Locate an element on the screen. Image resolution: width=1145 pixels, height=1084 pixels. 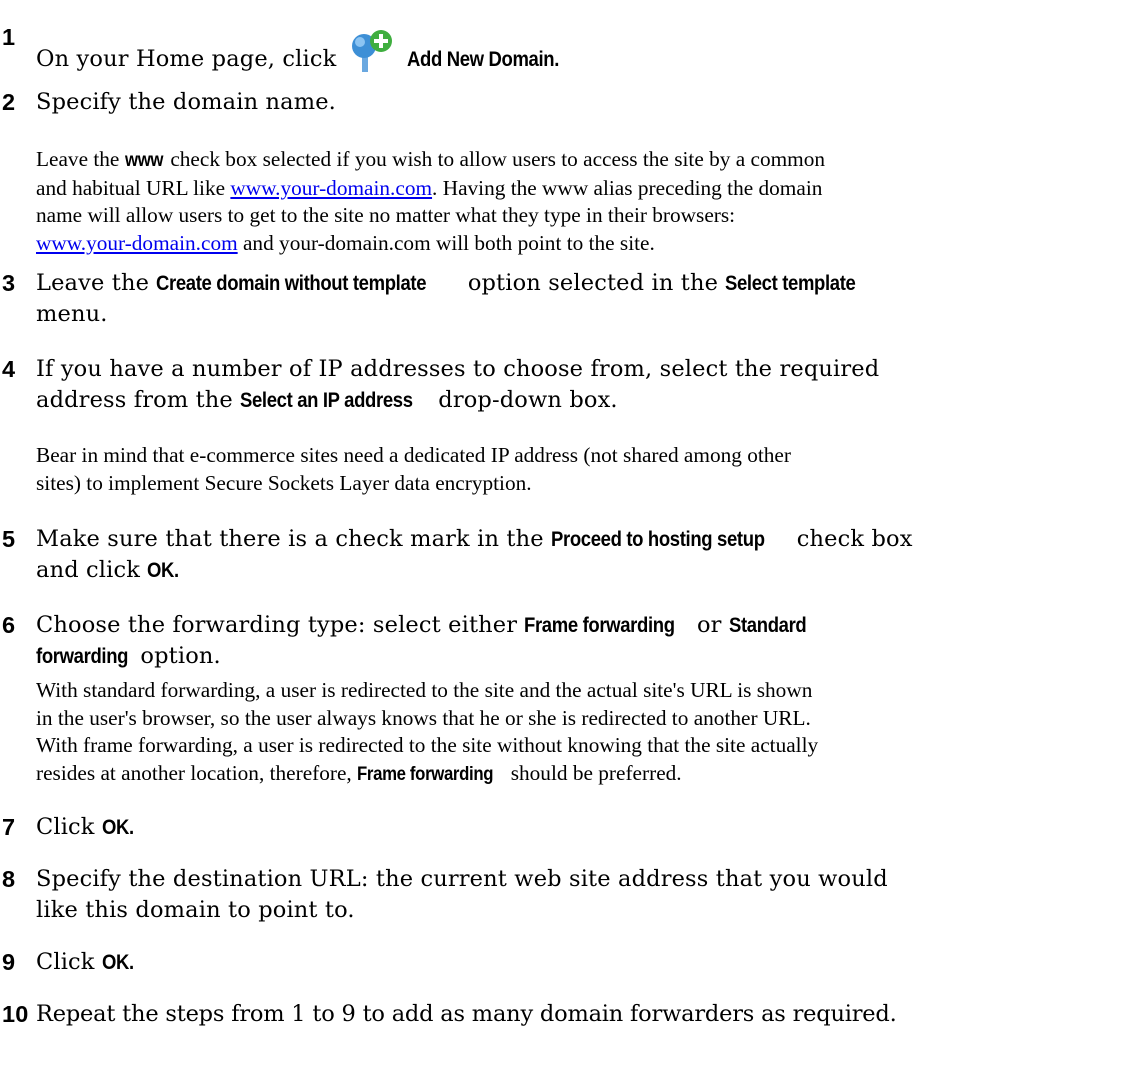
step-text: address from the is located at coordinates (134, 400).